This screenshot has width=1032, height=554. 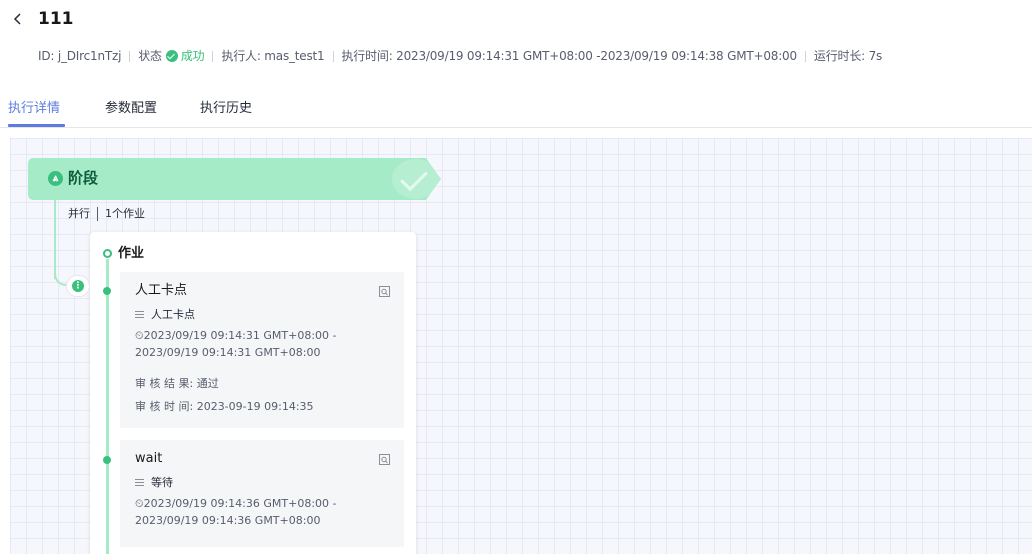 I want to click on parallel-info: 并行 1个作业, so click(x=106, y=214).